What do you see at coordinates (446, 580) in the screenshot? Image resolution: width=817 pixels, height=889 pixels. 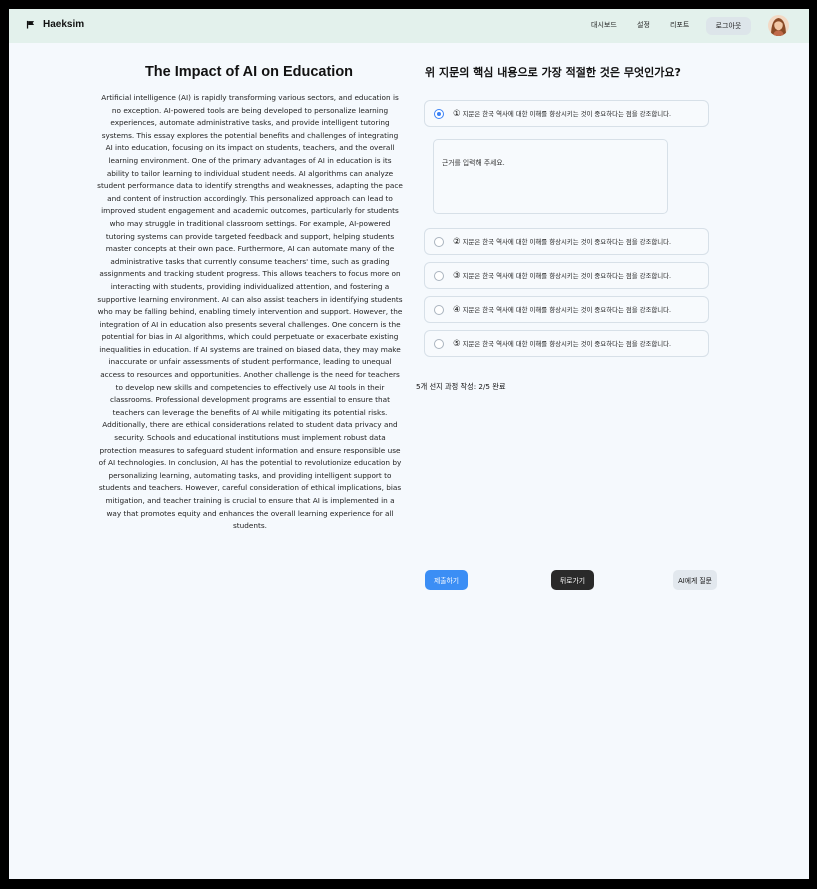 I see `submit-button: 제출하기` at bounding box center [446, 580].